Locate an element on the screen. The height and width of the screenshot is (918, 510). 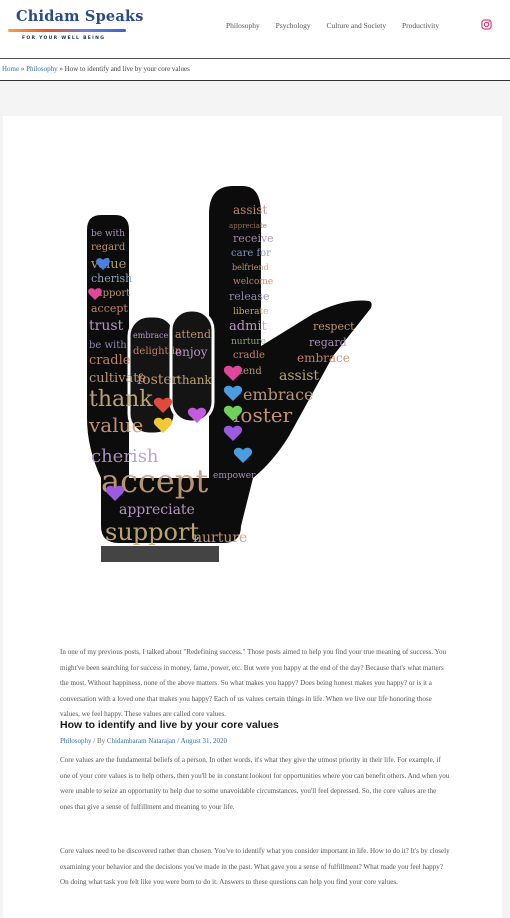
svg-text: empower is located at coordinates (234, 476).